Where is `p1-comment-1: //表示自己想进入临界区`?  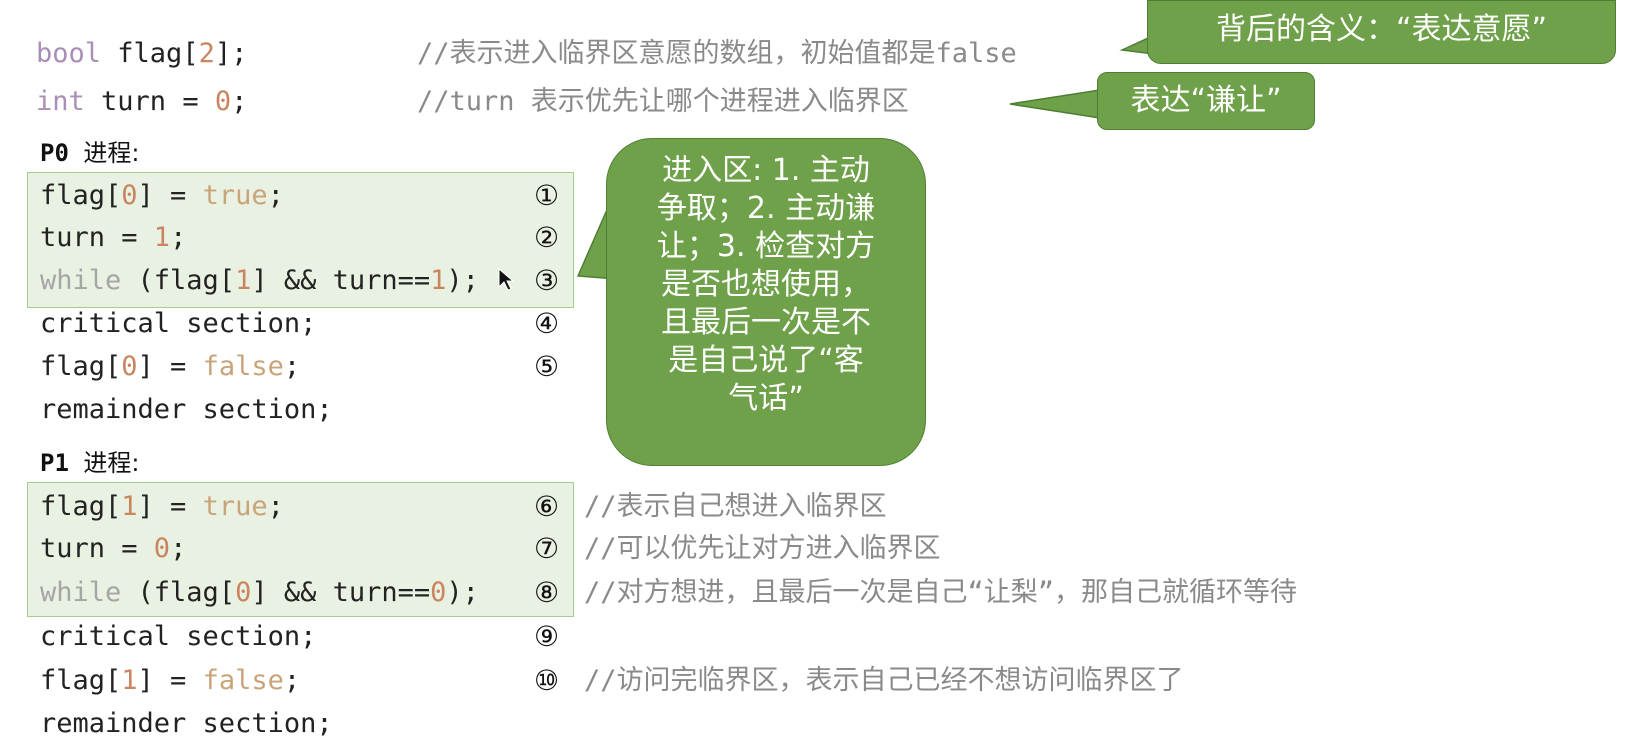 p1-comment-1: //表示自己想进入临界区 is located at coordinates (735, 506).